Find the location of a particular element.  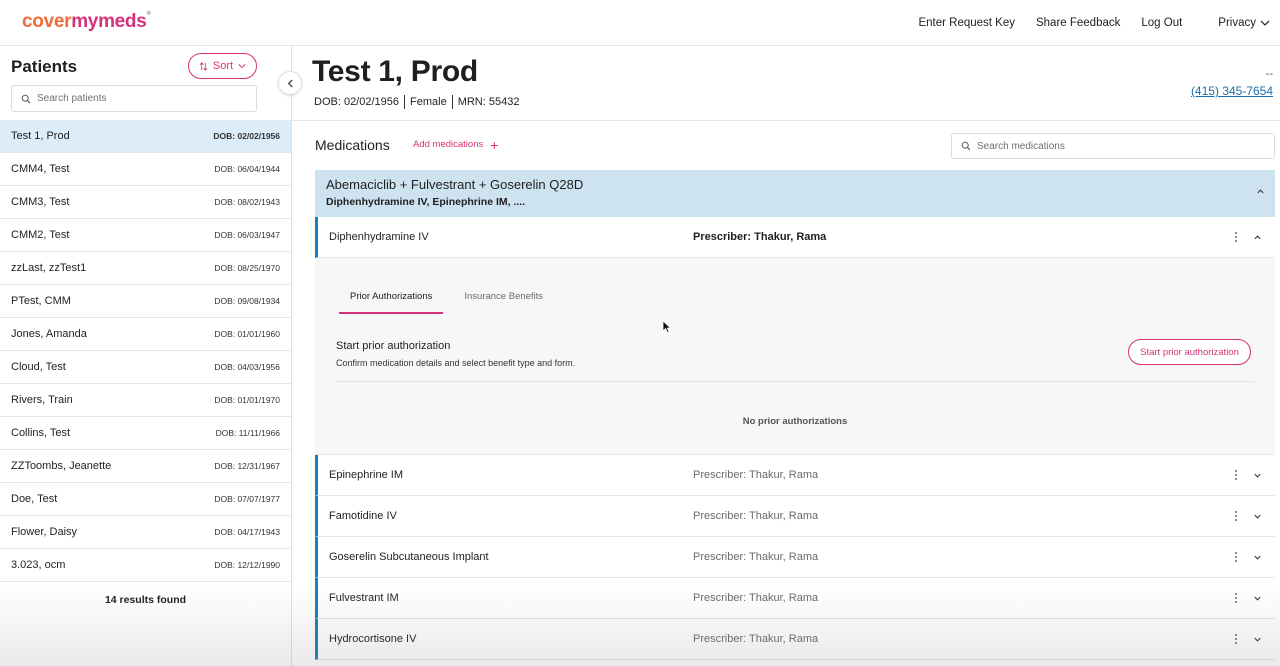

medication-name: Epinephrine IM is located at coordinates (366, 475).